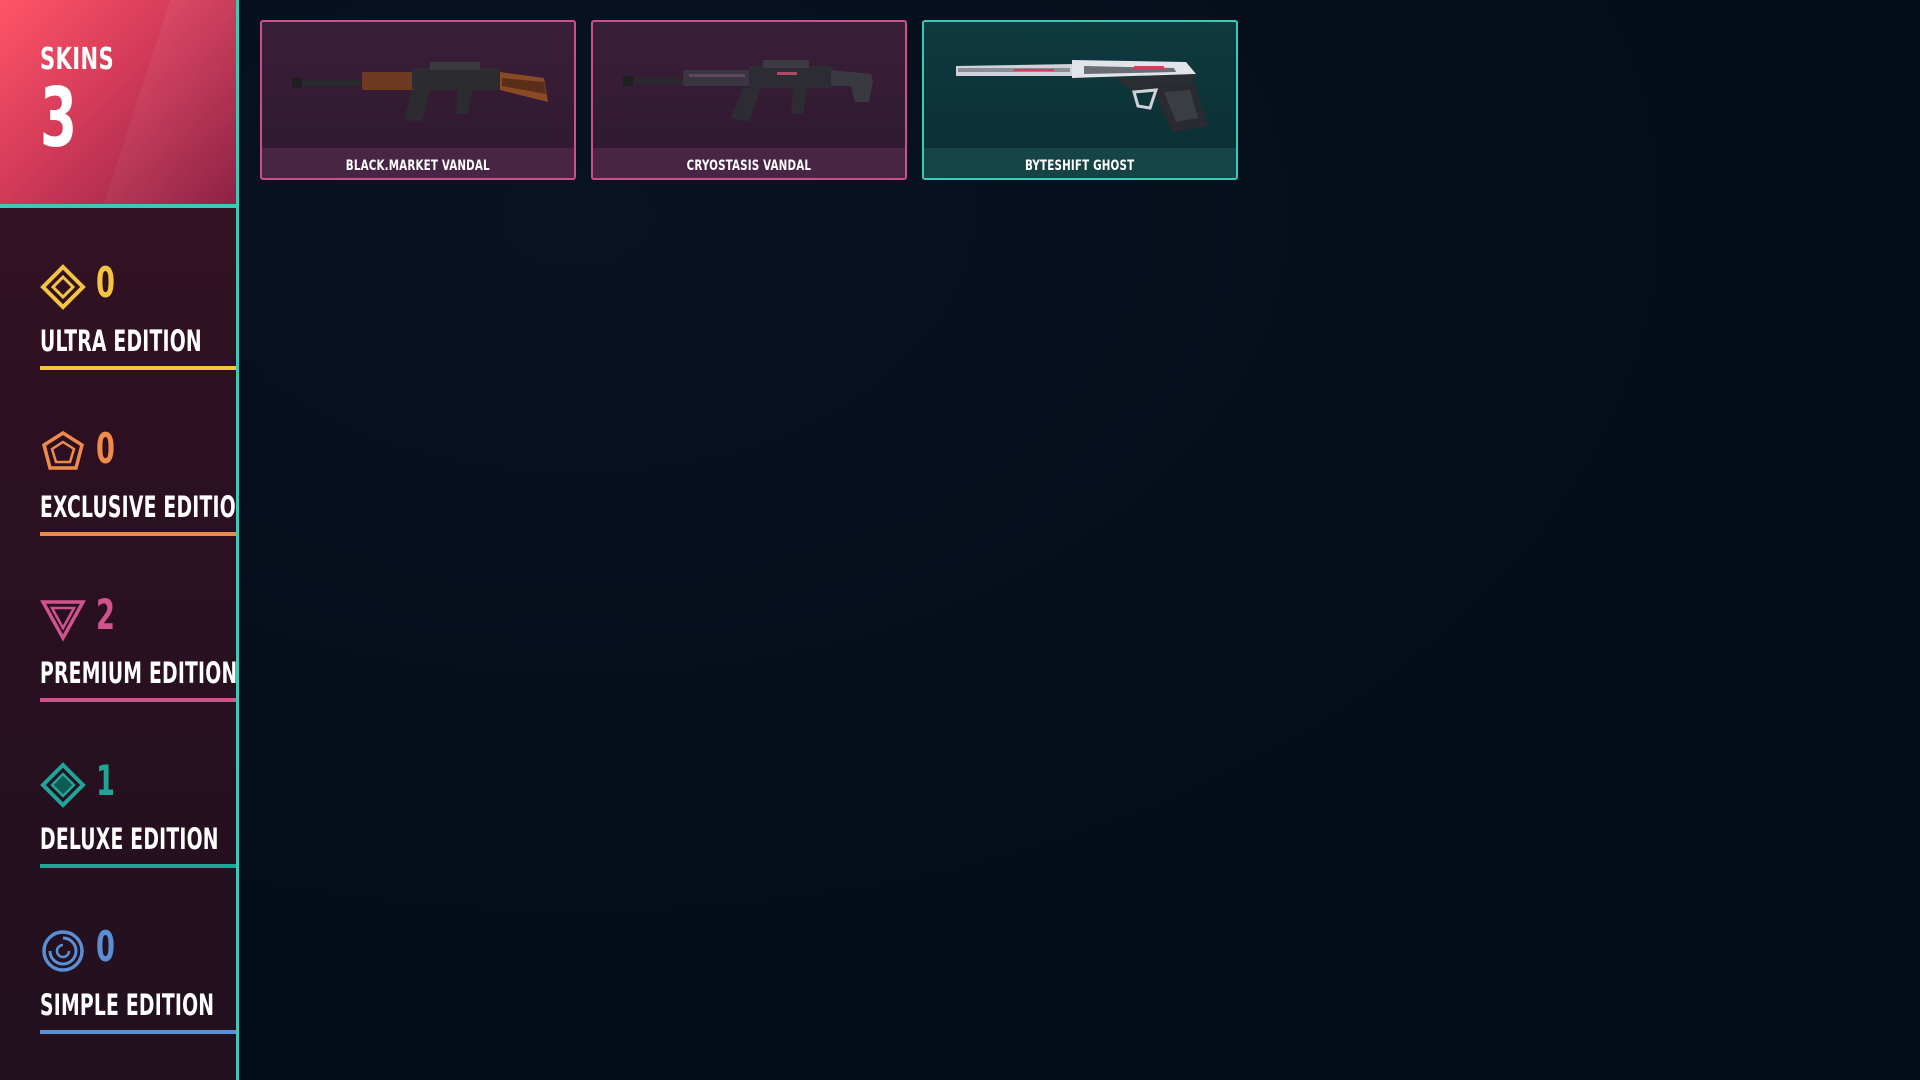 This screenshot has height=1080, width=1920. I want to click on ultra-edition-count: 0, so click(105, 282).